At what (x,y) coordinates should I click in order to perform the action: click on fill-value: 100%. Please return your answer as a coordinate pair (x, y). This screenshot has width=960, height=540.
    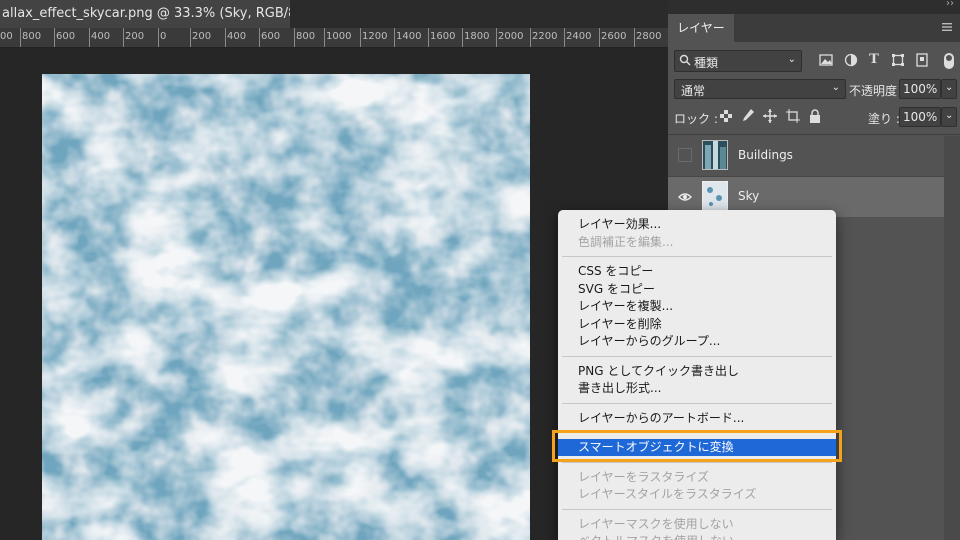
    Looking at the image, I should click on (920, 117).